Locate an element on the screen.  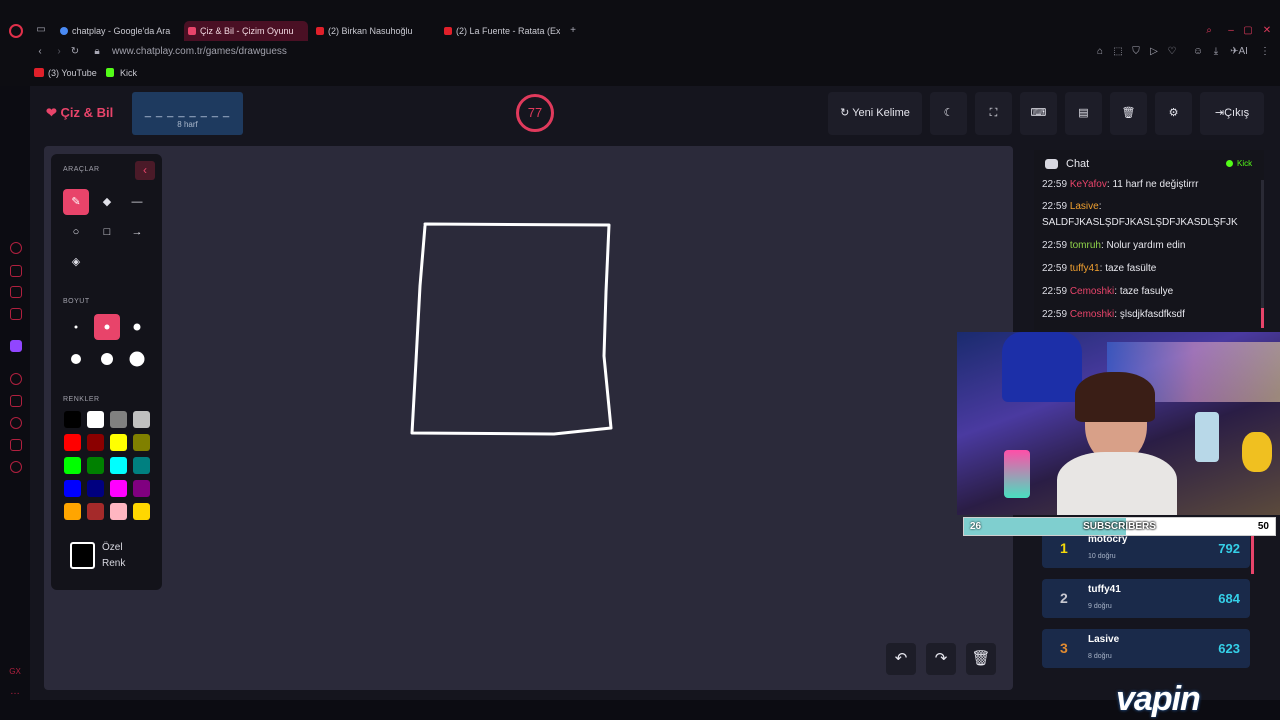
shield-icon: ⛉ is located at coordinates (1136, 52).